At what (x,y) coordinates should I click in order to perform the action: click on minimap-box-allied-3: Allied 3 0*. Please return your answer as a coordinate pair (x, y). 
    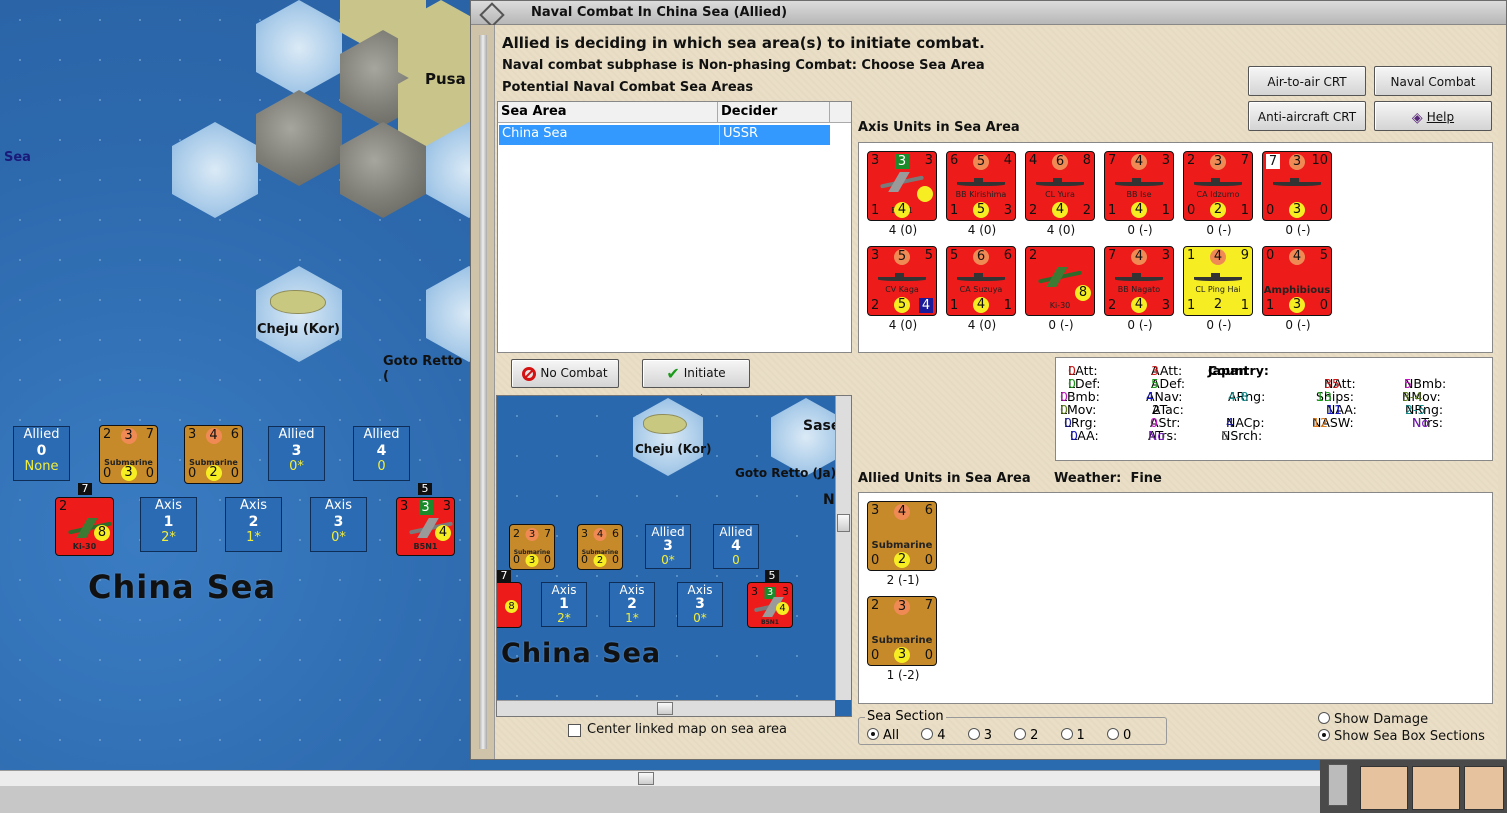
    Looking at the image, I should click on (668, 546).